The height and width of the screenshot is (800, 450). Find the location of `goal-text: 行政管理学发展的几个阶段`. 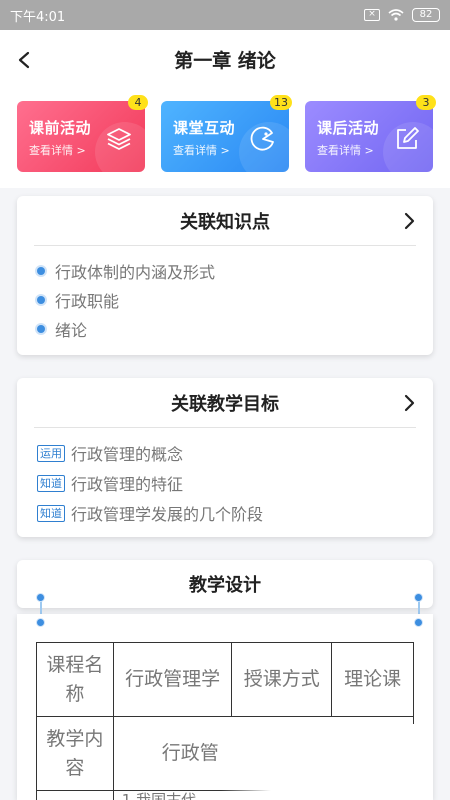

goal-text: 行政管理学发展的几个阶段 is located at coordinates (167, 514).